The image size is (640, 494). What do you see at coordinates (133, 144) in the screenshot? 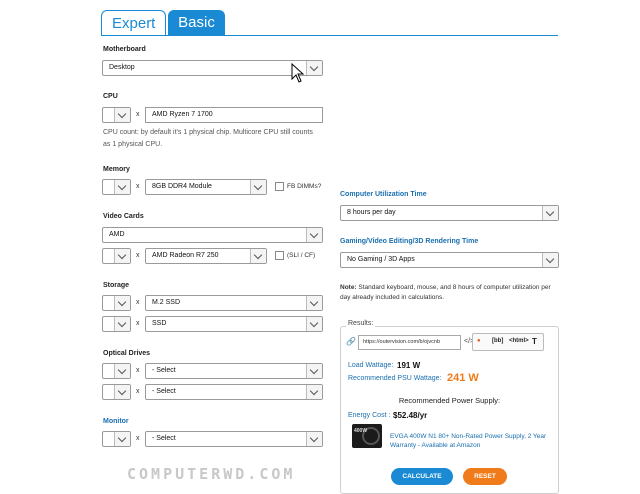
I see `cpu-help-text-2: as 1 physical CPU.` at bounding box center [133, 144].